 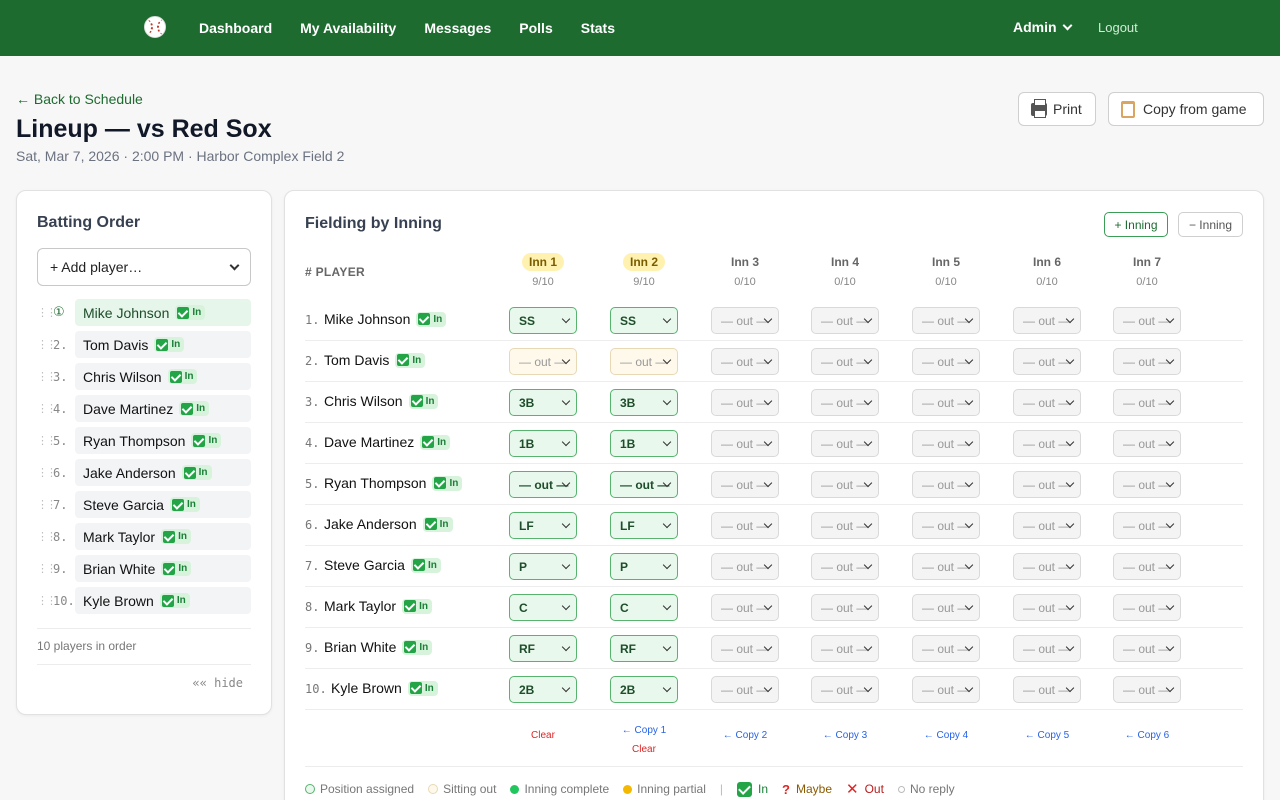 What do you see at coordinates (163, 472) in the screenshot?
I see `player-pill: Jake Anderson In` at bounding box center [163, 472].